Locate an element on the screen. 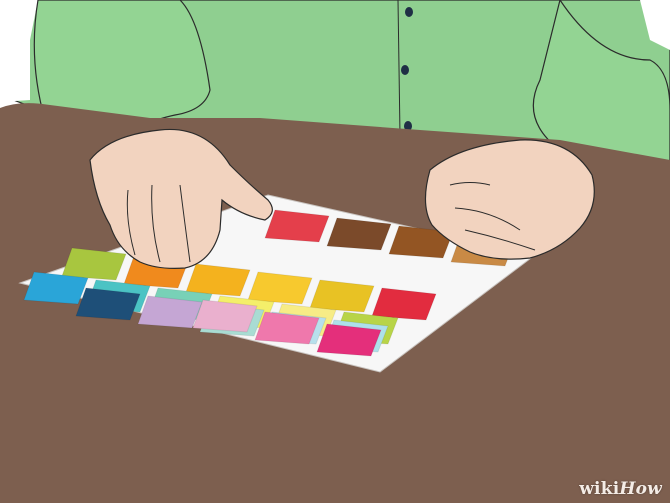 The image size is (670, 503). watermark-part-1: wiki is located at coordinates (599, 489).